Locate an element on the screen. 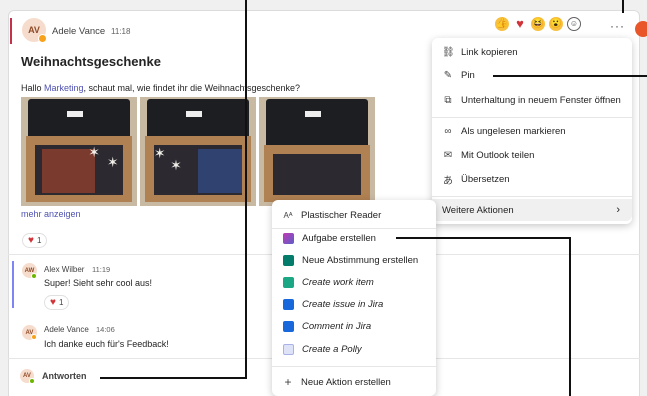 The height and width of the screenshot is (396, 647). box-inner is located at coordinates (317, 174).